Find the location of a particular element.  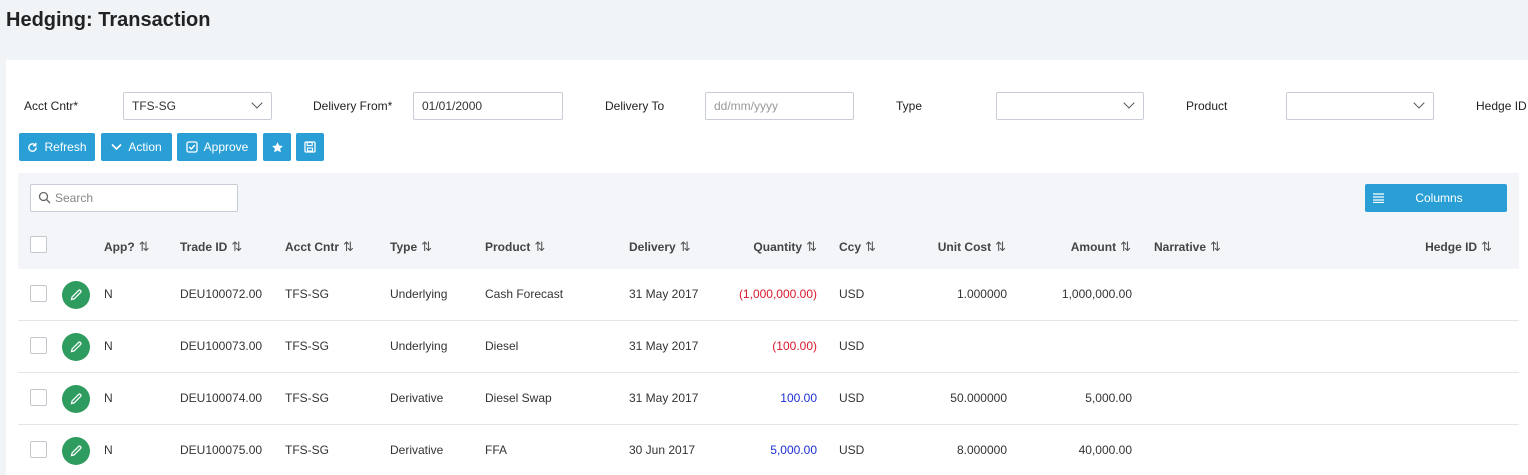

cell-amount: 5,000.00 is located at coordinates (1108, 398).